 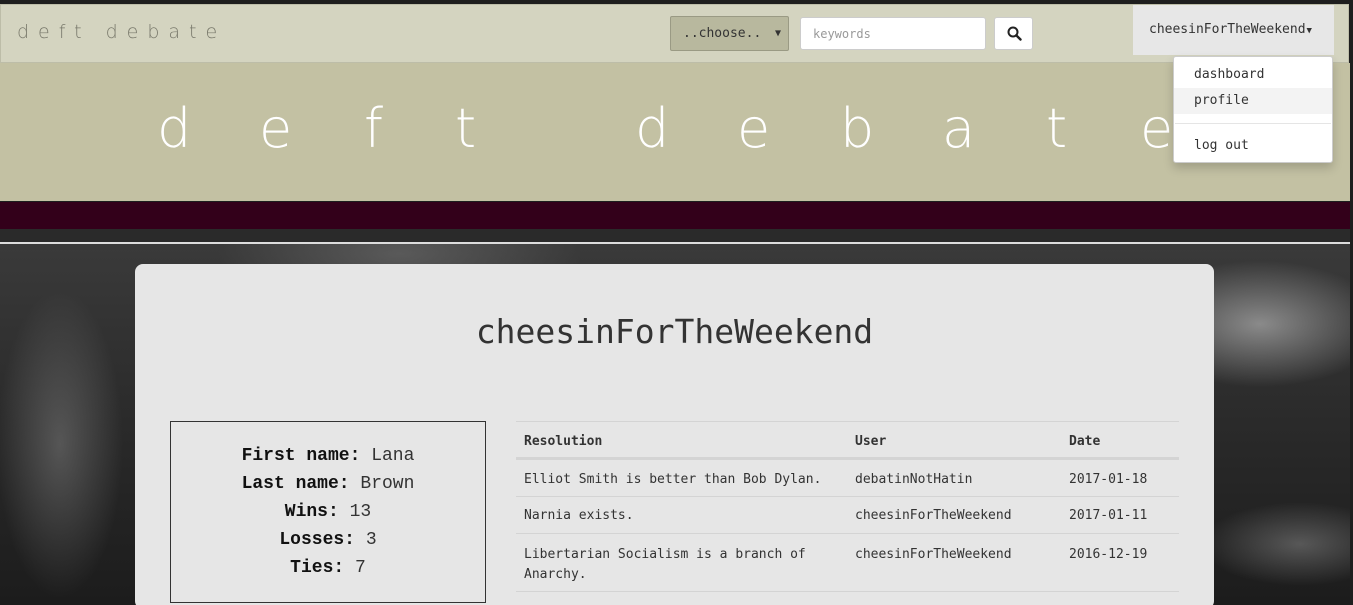 I want to click on ties-line: Ties: 7, so click(x=328, y=568).